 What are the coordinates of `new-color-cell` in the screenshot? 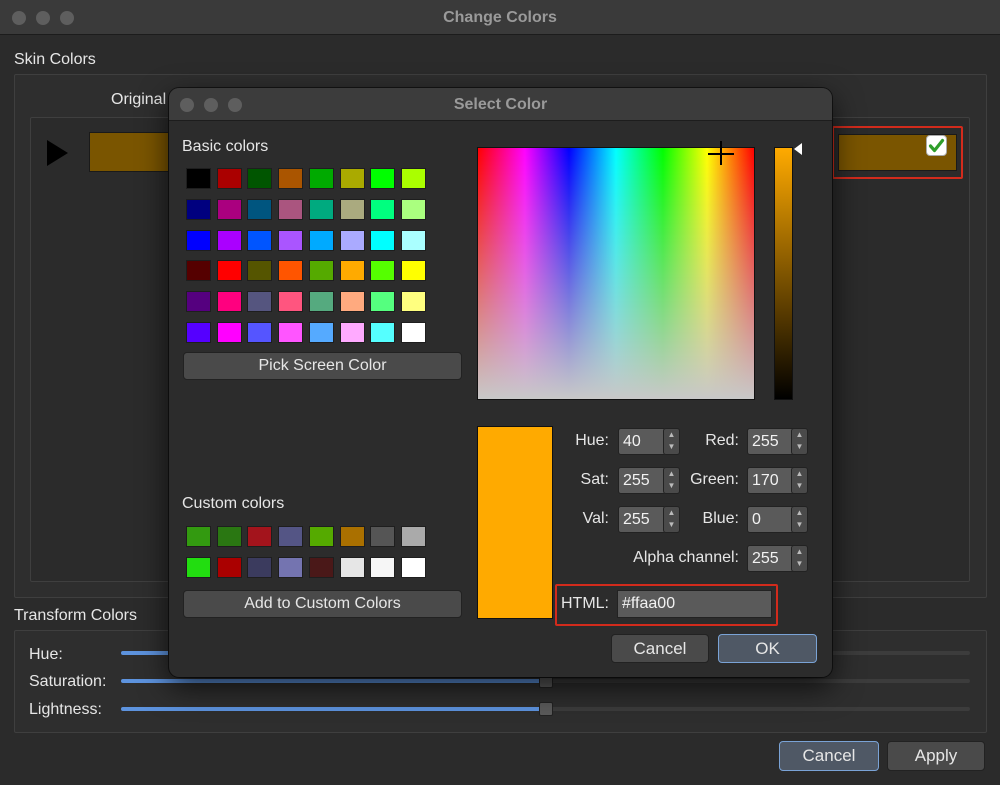 It's located at (897, 152).